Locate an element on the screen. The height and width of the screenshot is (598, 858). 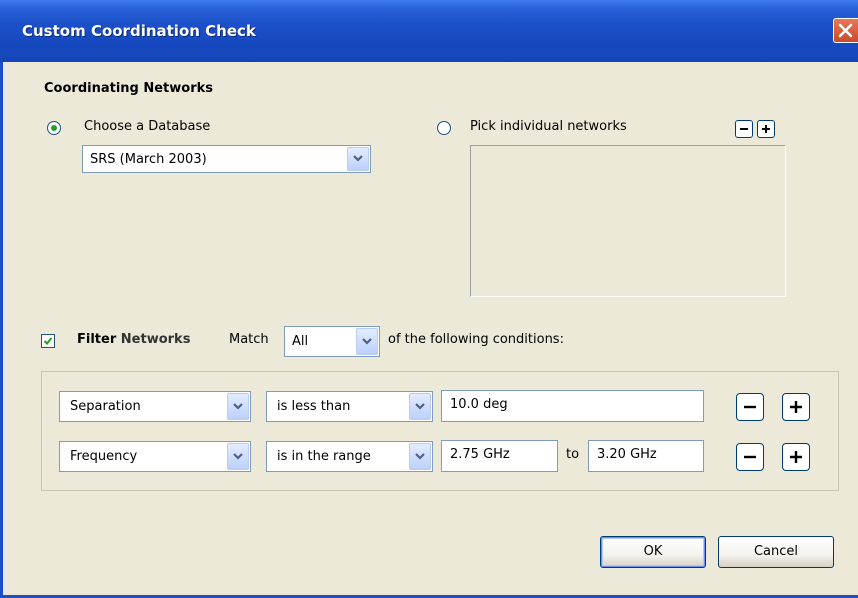
condition-2-field-arrow is located at coordinates (238, 456).